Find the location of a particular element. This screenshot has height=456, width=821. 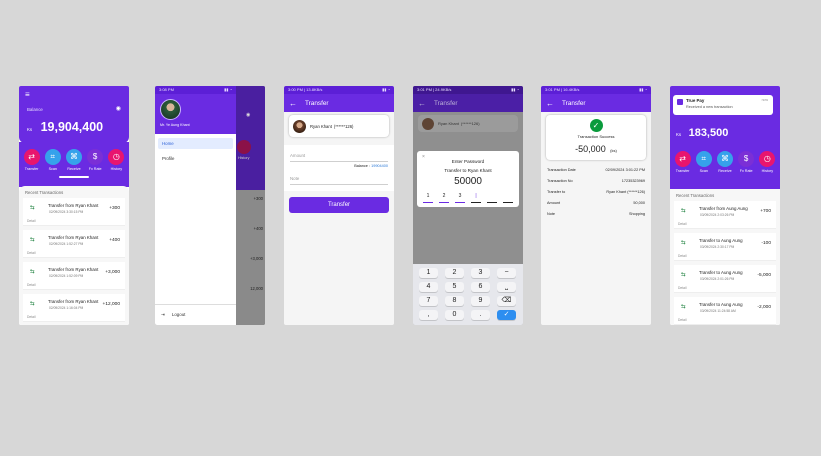

transaction-amount: +300 is located at coordinates (114, 208).